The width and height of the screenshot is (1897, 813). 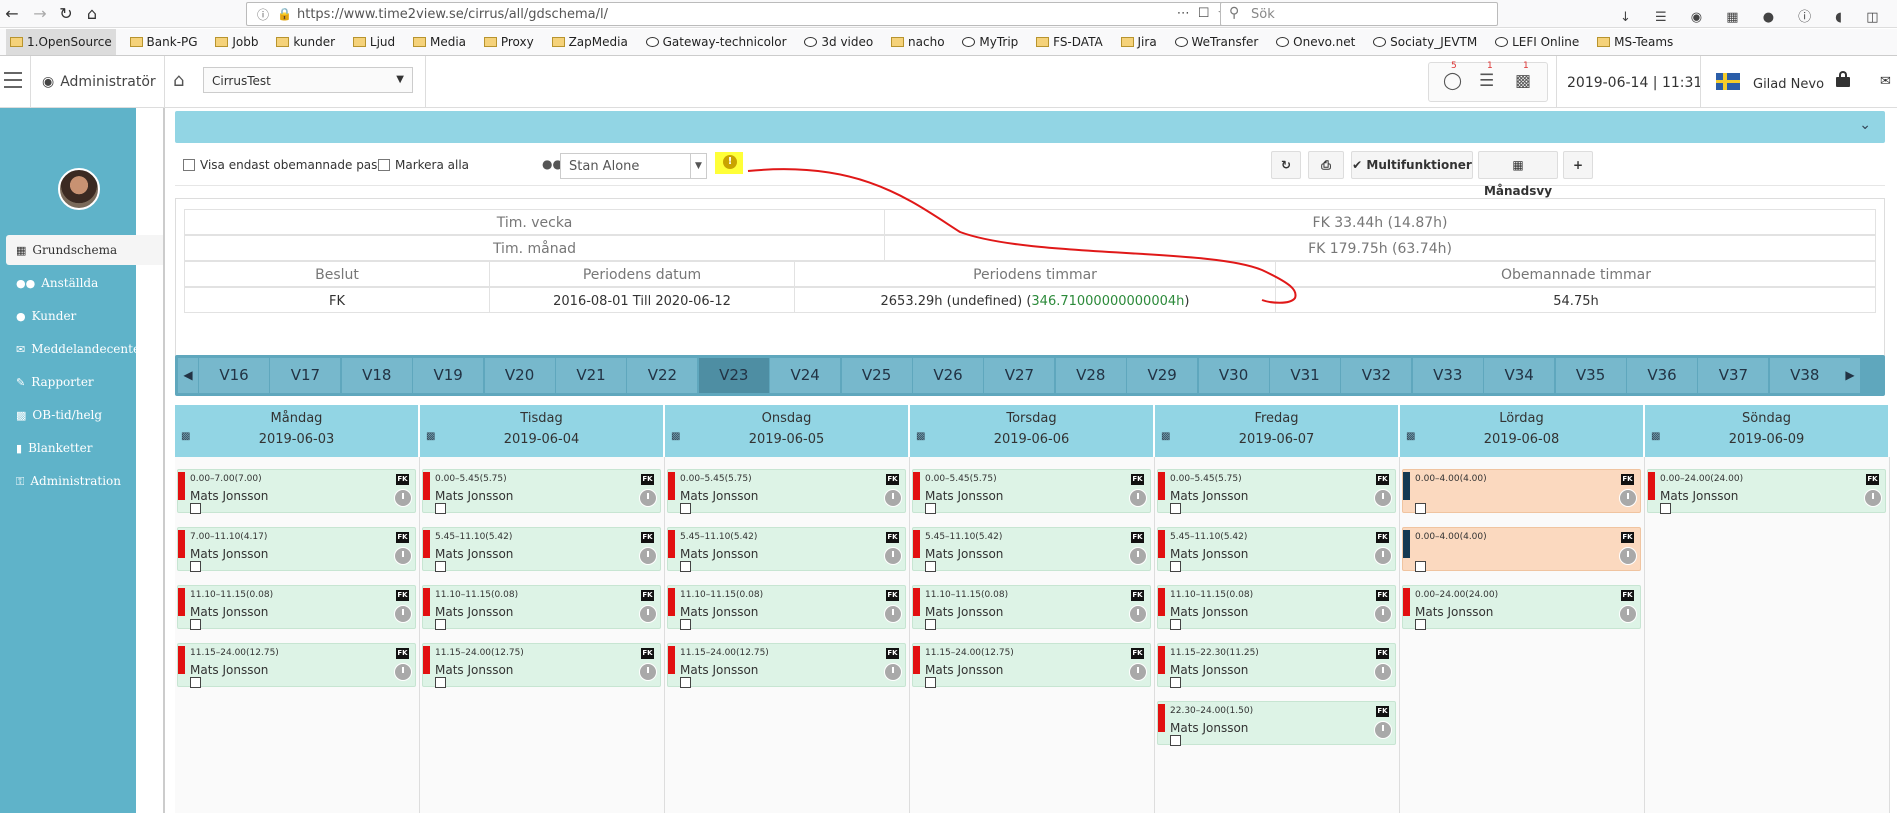 What do you see at coordinates (99, 82) in the screenshot?
I see `role-label: ◉ Administratör` at bounding box center [99, 82].